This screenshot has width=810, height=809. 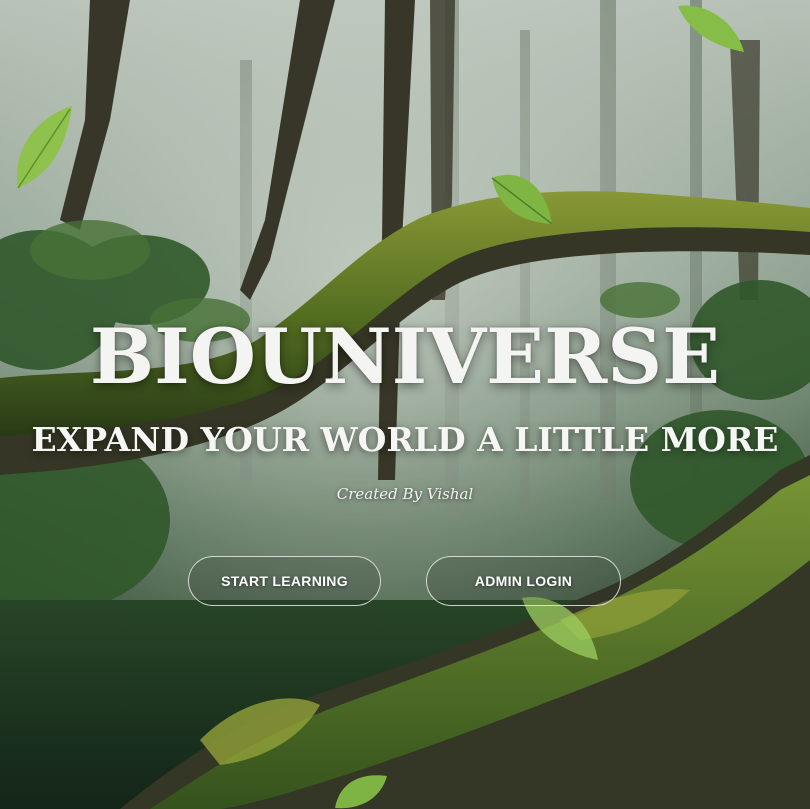 I want to click on start-learning-button: START LEARNING, so click(x=284, y=581).